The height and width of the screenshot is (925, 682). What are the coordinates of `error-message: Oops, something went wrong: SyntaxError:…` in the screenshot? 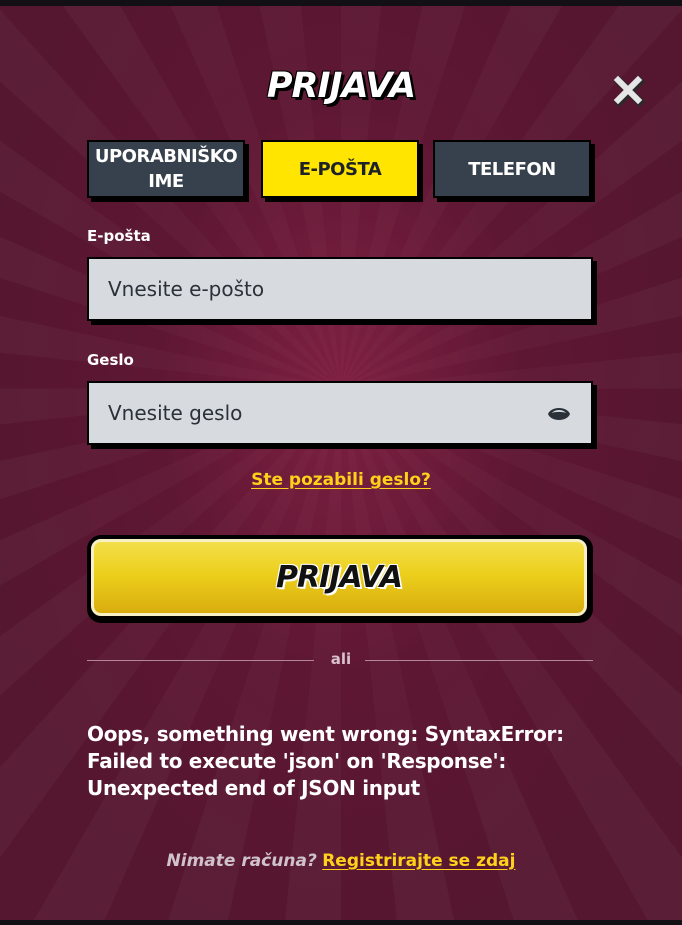 It's located at (325, 761).